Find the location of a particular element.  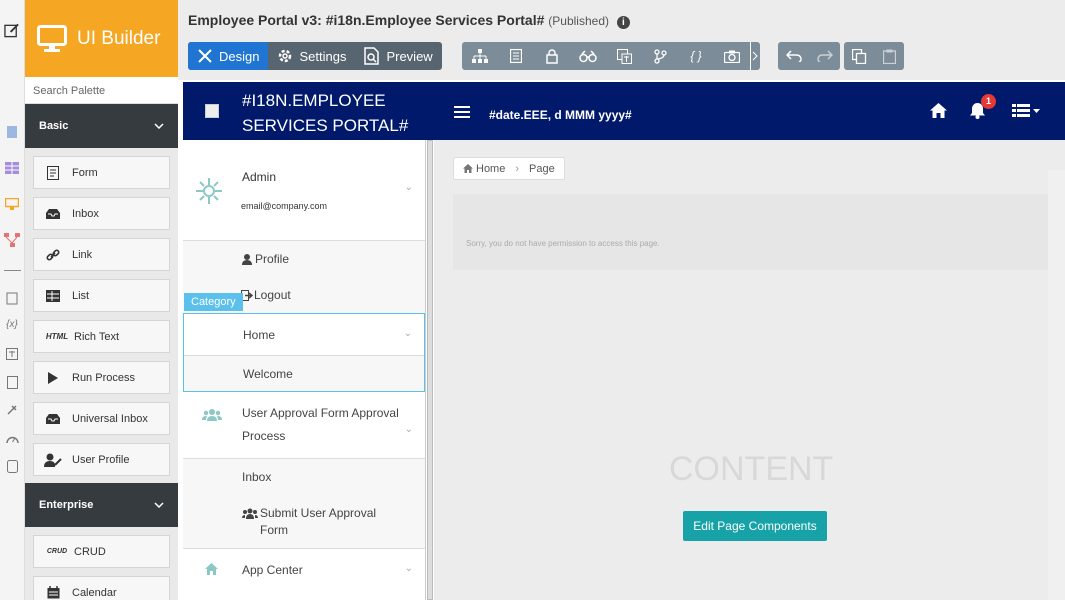

flow-icon is located at coordinates (12, 240).